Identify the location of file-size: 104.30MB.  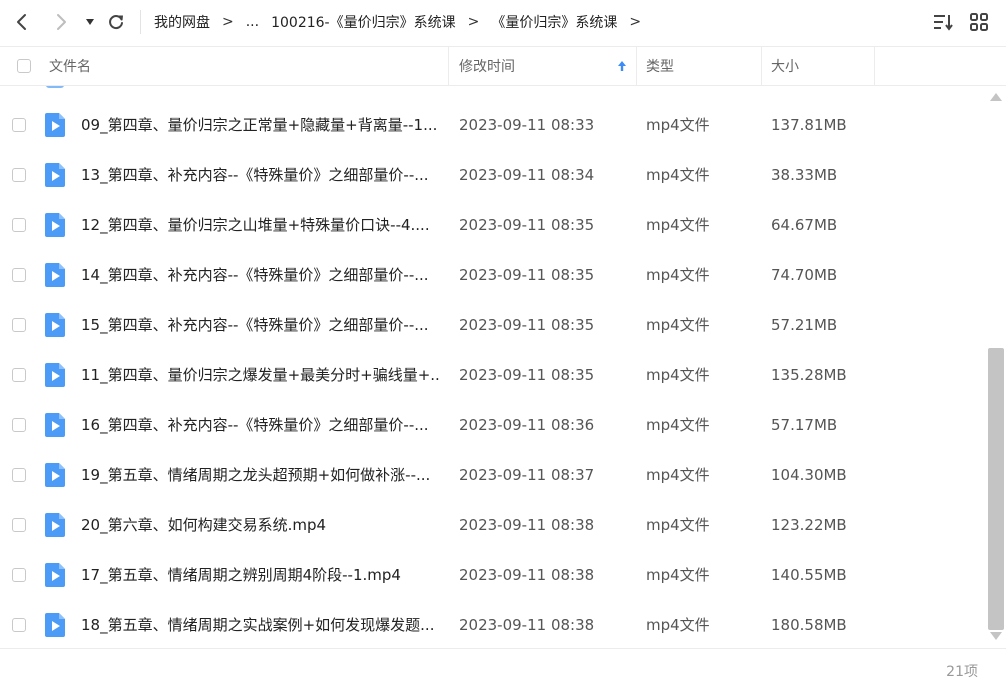
(809, 475).